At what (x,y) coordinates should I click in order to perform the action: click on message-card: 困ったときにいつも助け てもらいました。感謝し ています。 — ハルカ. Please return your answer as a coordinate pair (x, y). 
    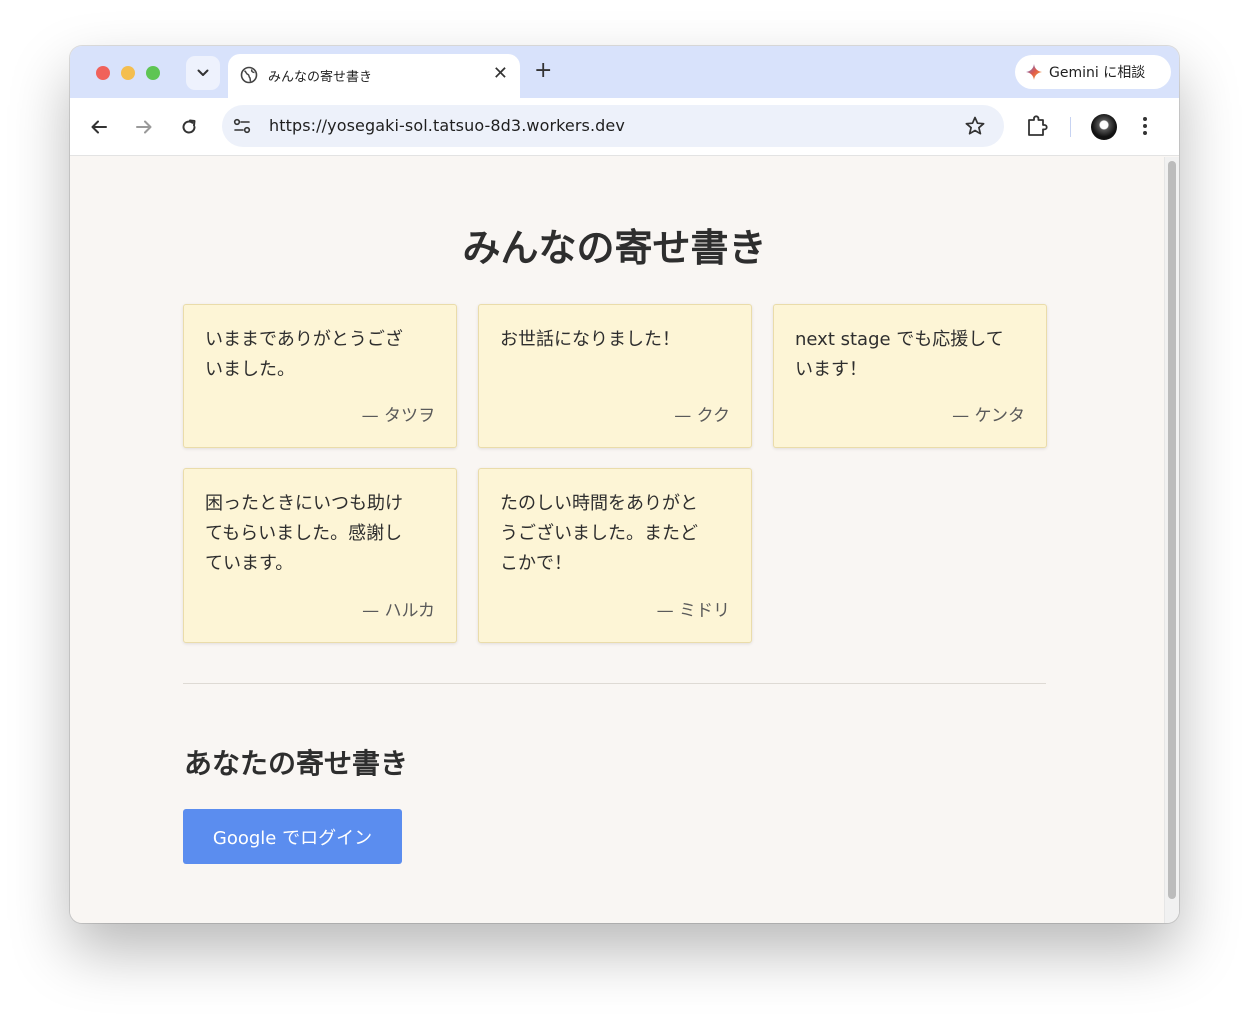
    Looking at the image, I should click on (320, 555).